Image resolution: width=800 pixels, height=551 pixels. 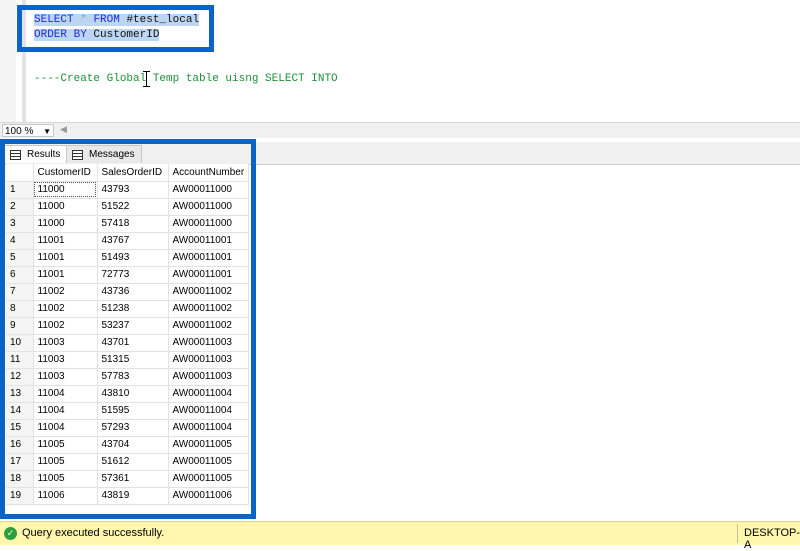 What do you see at coordinates (115, 28) in the screenshot?
I see `query-highlight-box` at bounding box center [115, 28].